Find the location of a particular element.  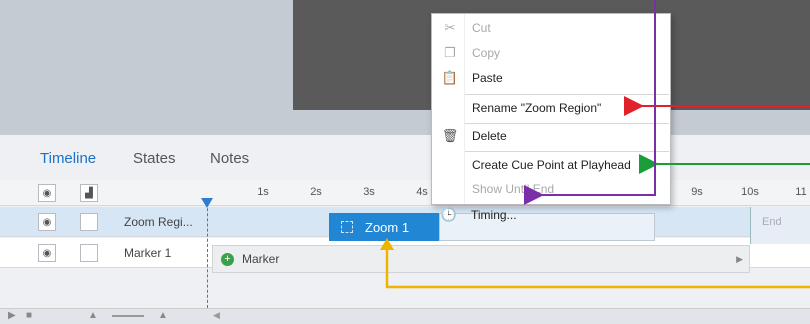

ruler-tick-label: 2s is located at coordinates (316, 192).